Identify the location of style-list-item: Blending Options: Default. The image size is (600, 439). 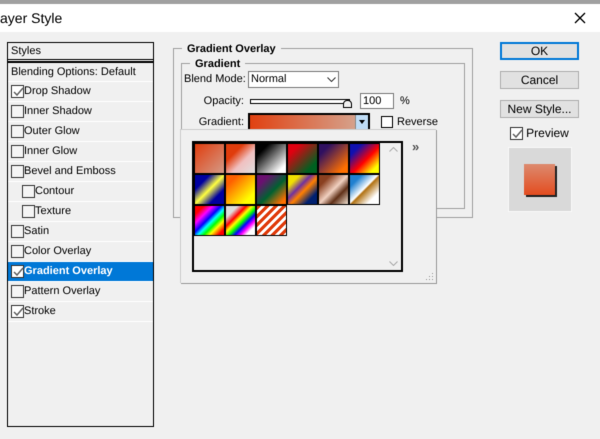
(80, 72).